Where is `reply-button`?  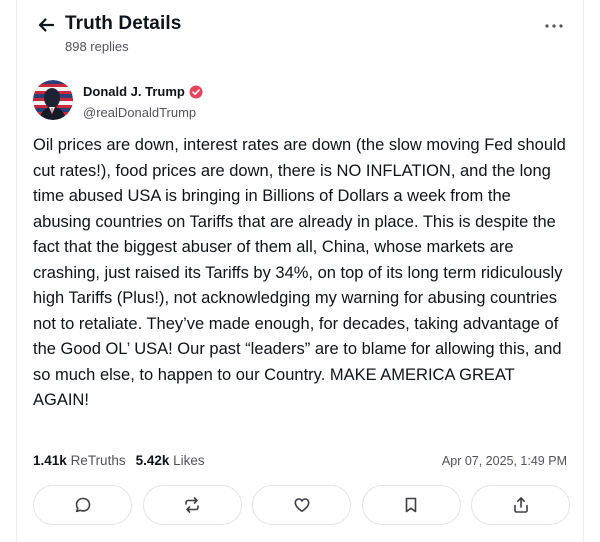 reply-button is located at coordinates (82, 505).